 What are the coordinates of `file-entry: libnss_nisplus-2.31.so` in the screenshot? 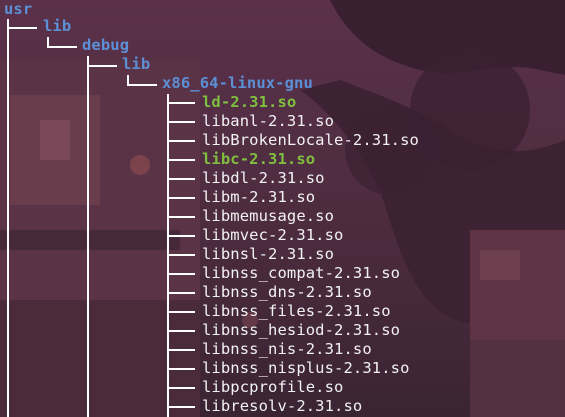 It's located at (306, 368).